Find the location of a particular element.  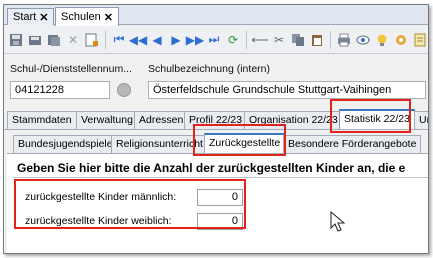

male-label: zurückgestellte Kinder männlich: is located at coordinates (101, 197).